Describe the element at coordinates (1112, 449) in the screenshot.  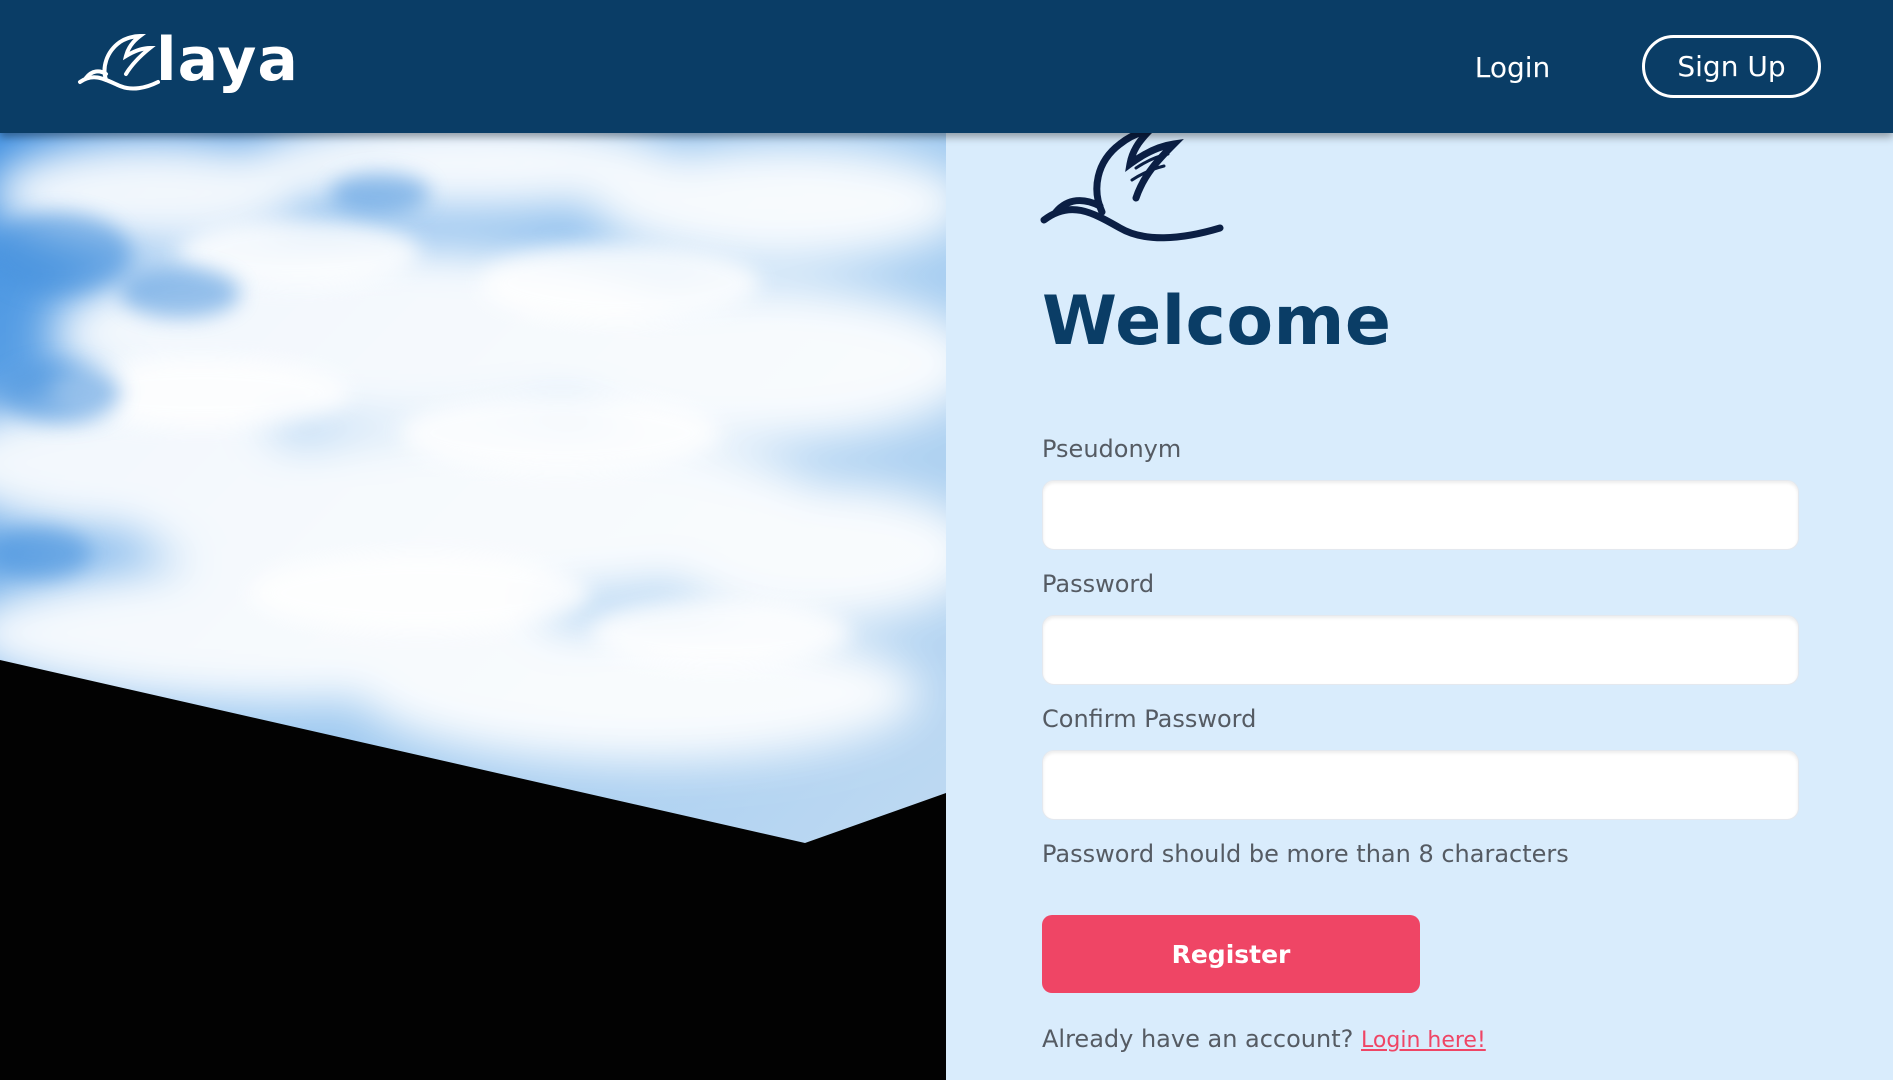
I see `pseudonym-label: Pseudonym` at that location.